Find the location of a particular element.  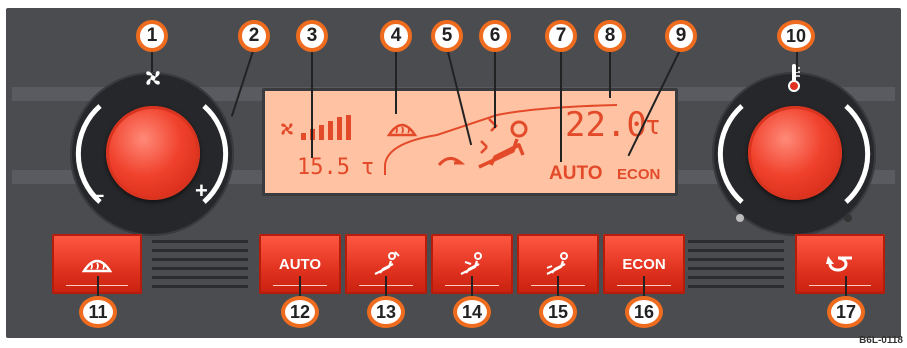

fan-minus-label: – is located at coordinates (98, 194).